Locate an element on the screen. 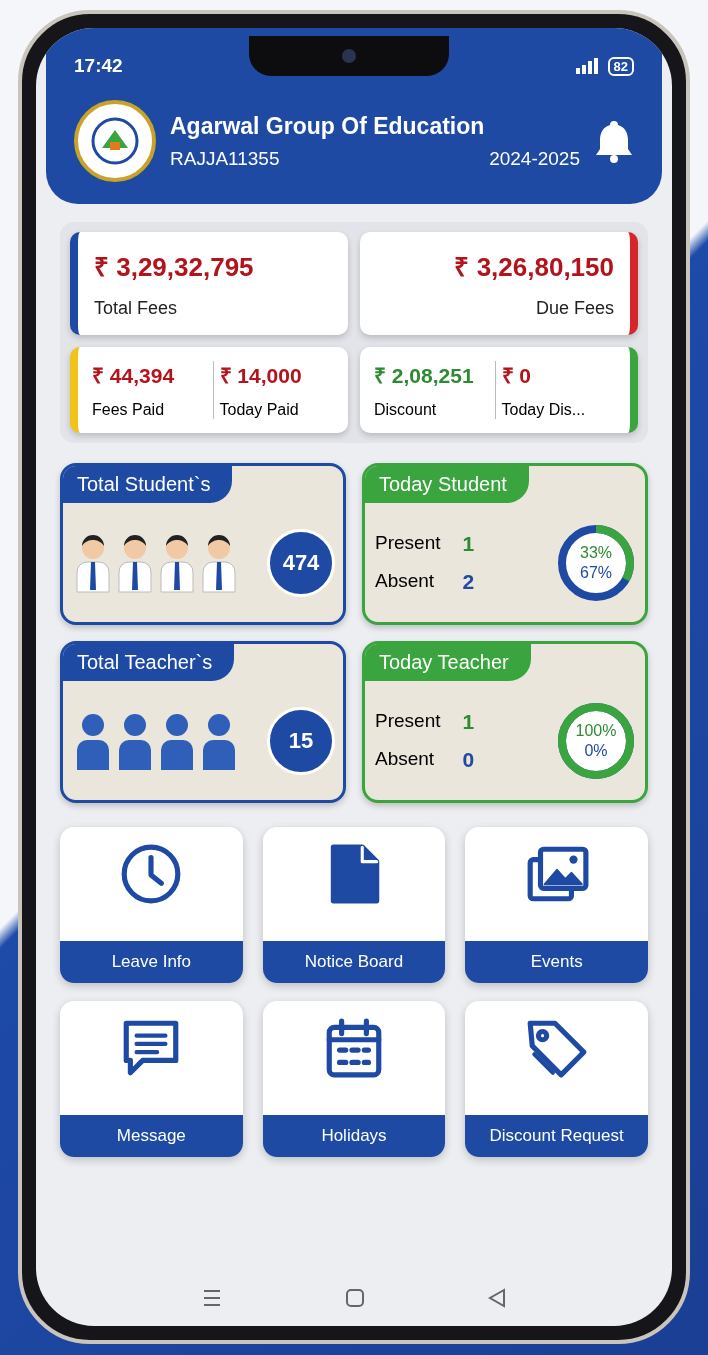  card-title: Total Teacher`s is located at coordinates (149, 662).